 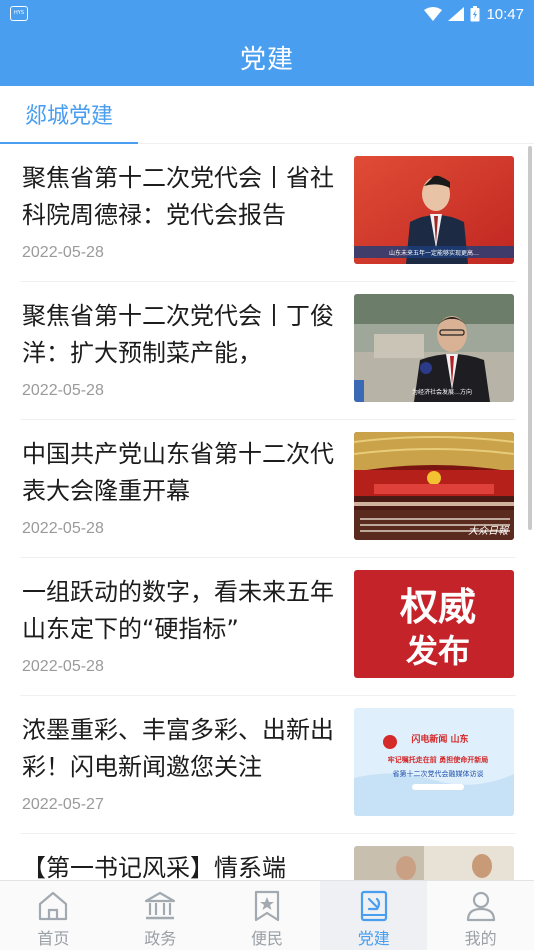 I want to click on bottom-tab-bar: 首页 政务 便民 党建 我的, so click(x=267, y=915).